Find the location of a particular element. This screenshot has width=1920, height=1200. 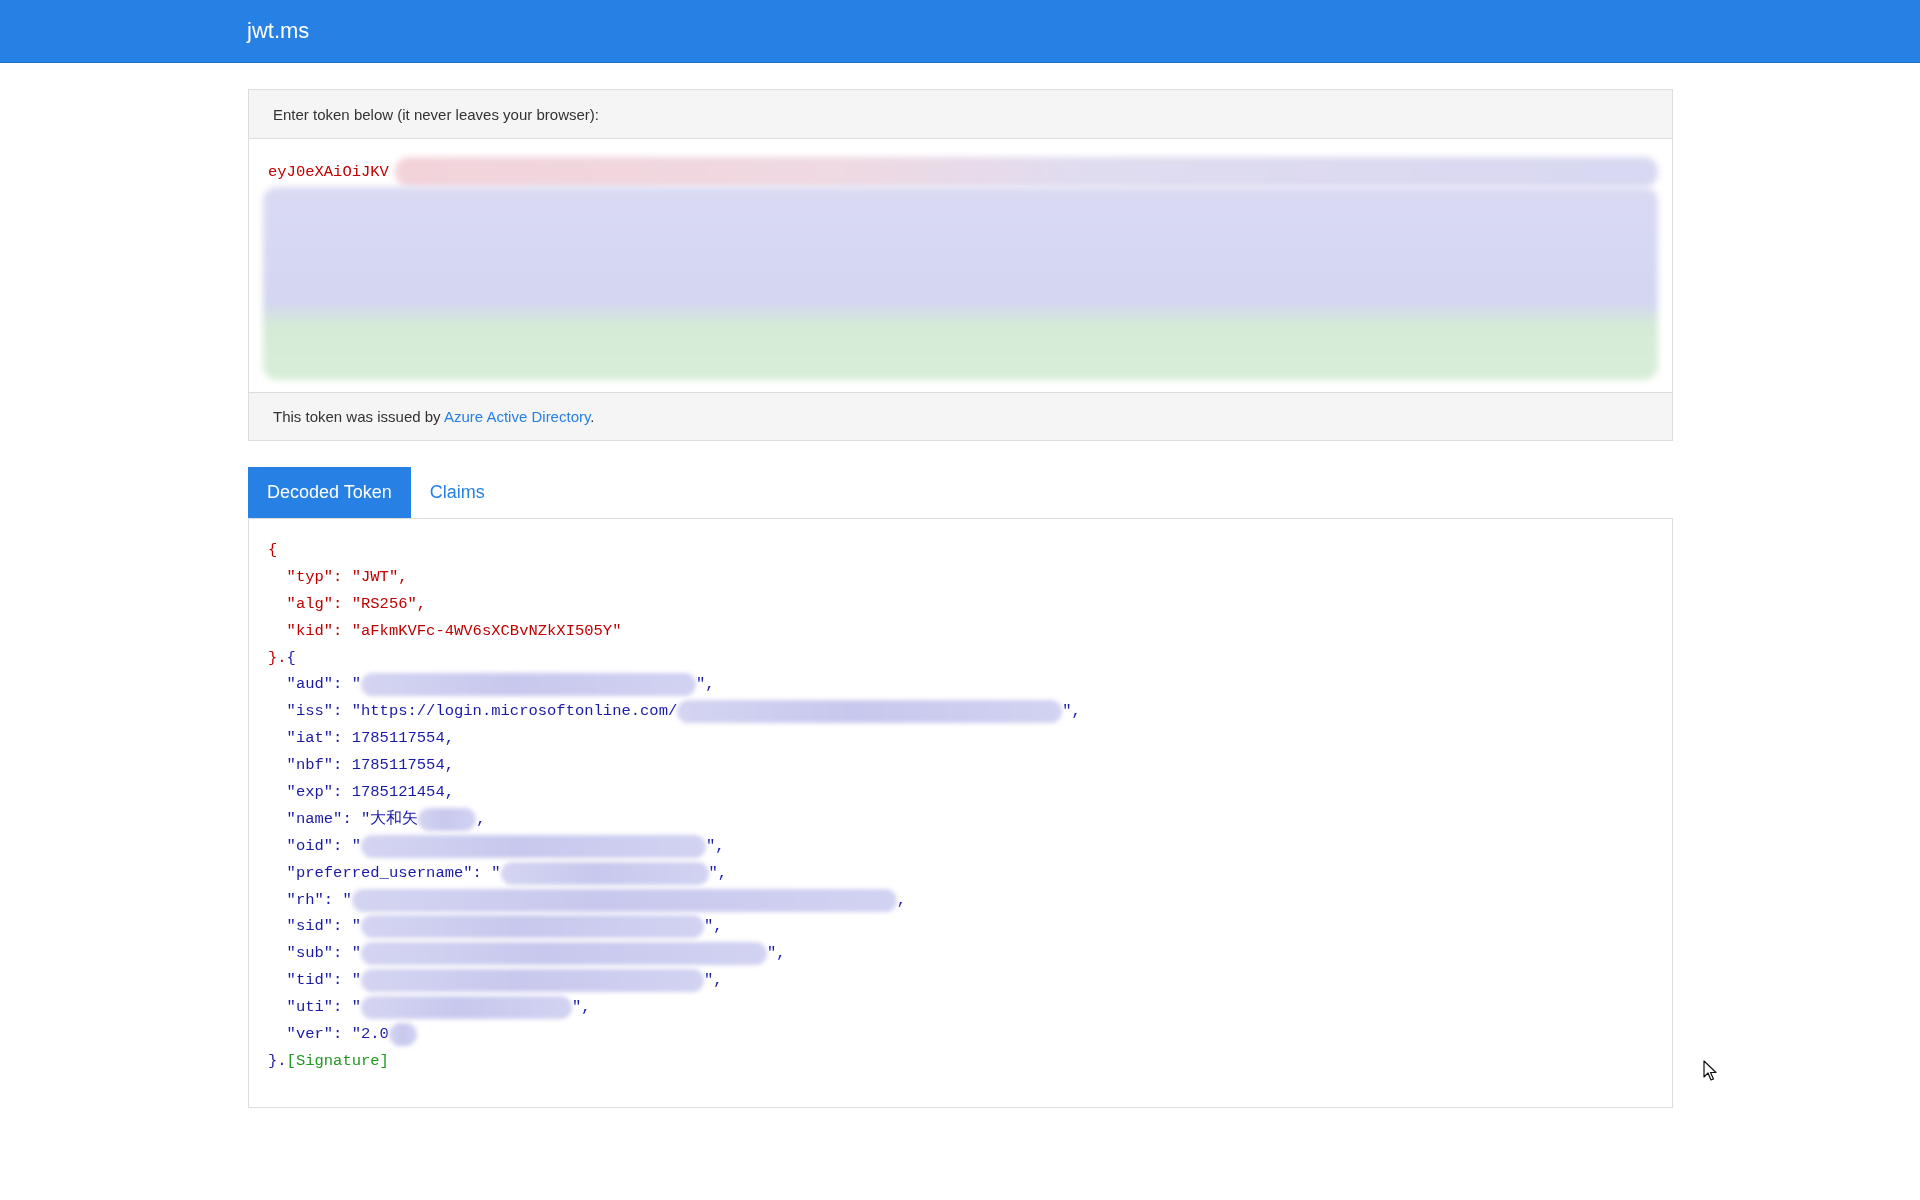

code-text: "exp": 1785121454, is located at coordinates (370, 792).